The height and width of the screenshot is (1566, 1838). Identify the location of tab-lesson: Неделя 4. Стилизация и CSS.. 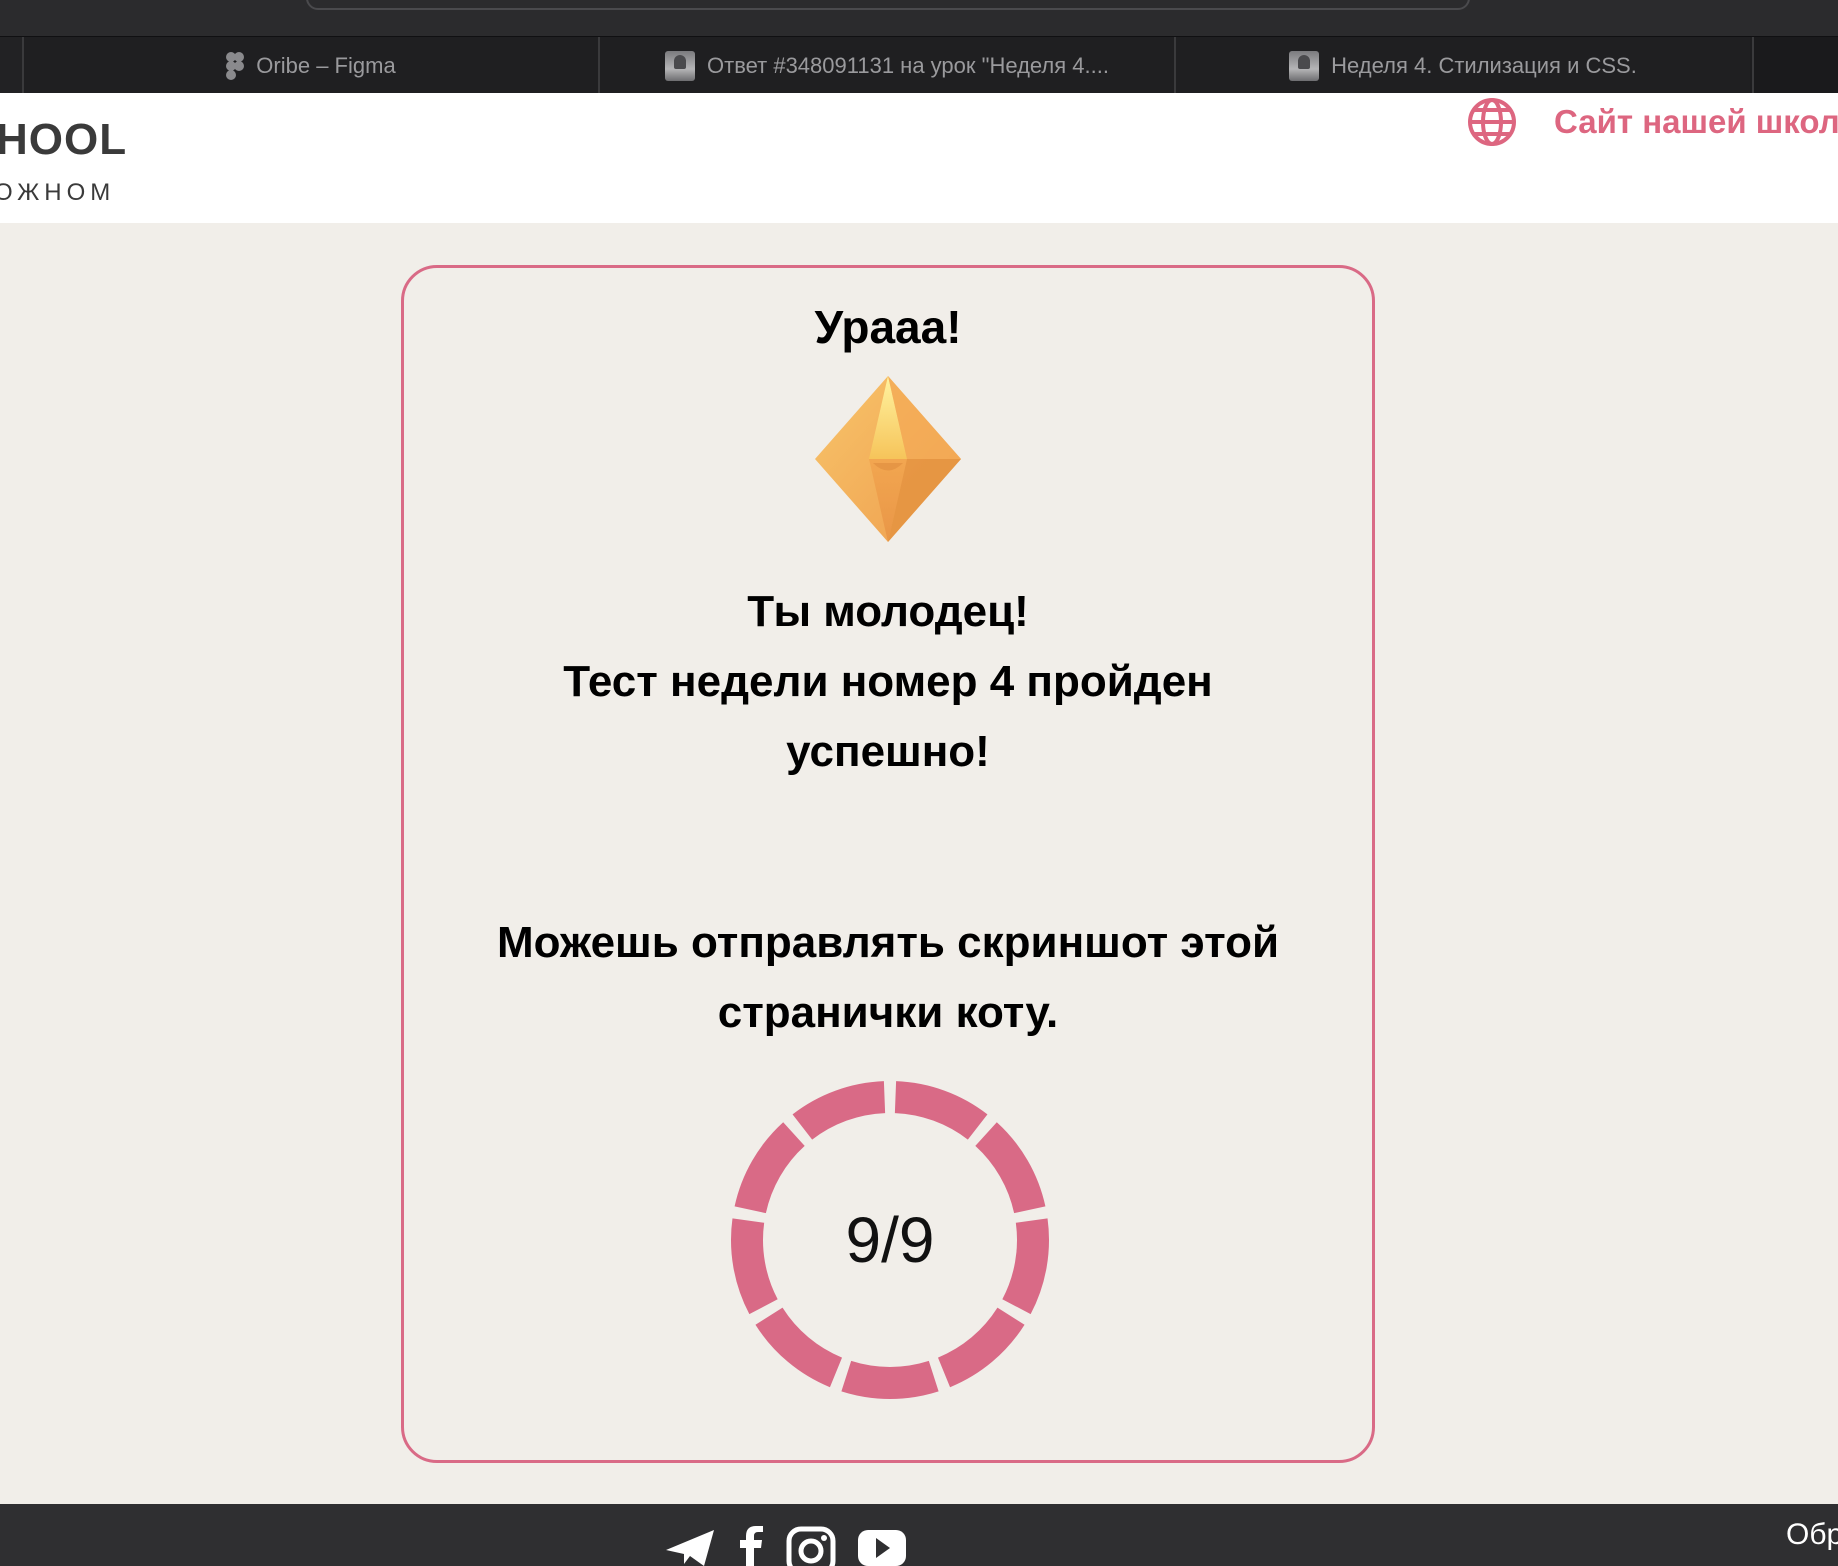
(1462, 65).